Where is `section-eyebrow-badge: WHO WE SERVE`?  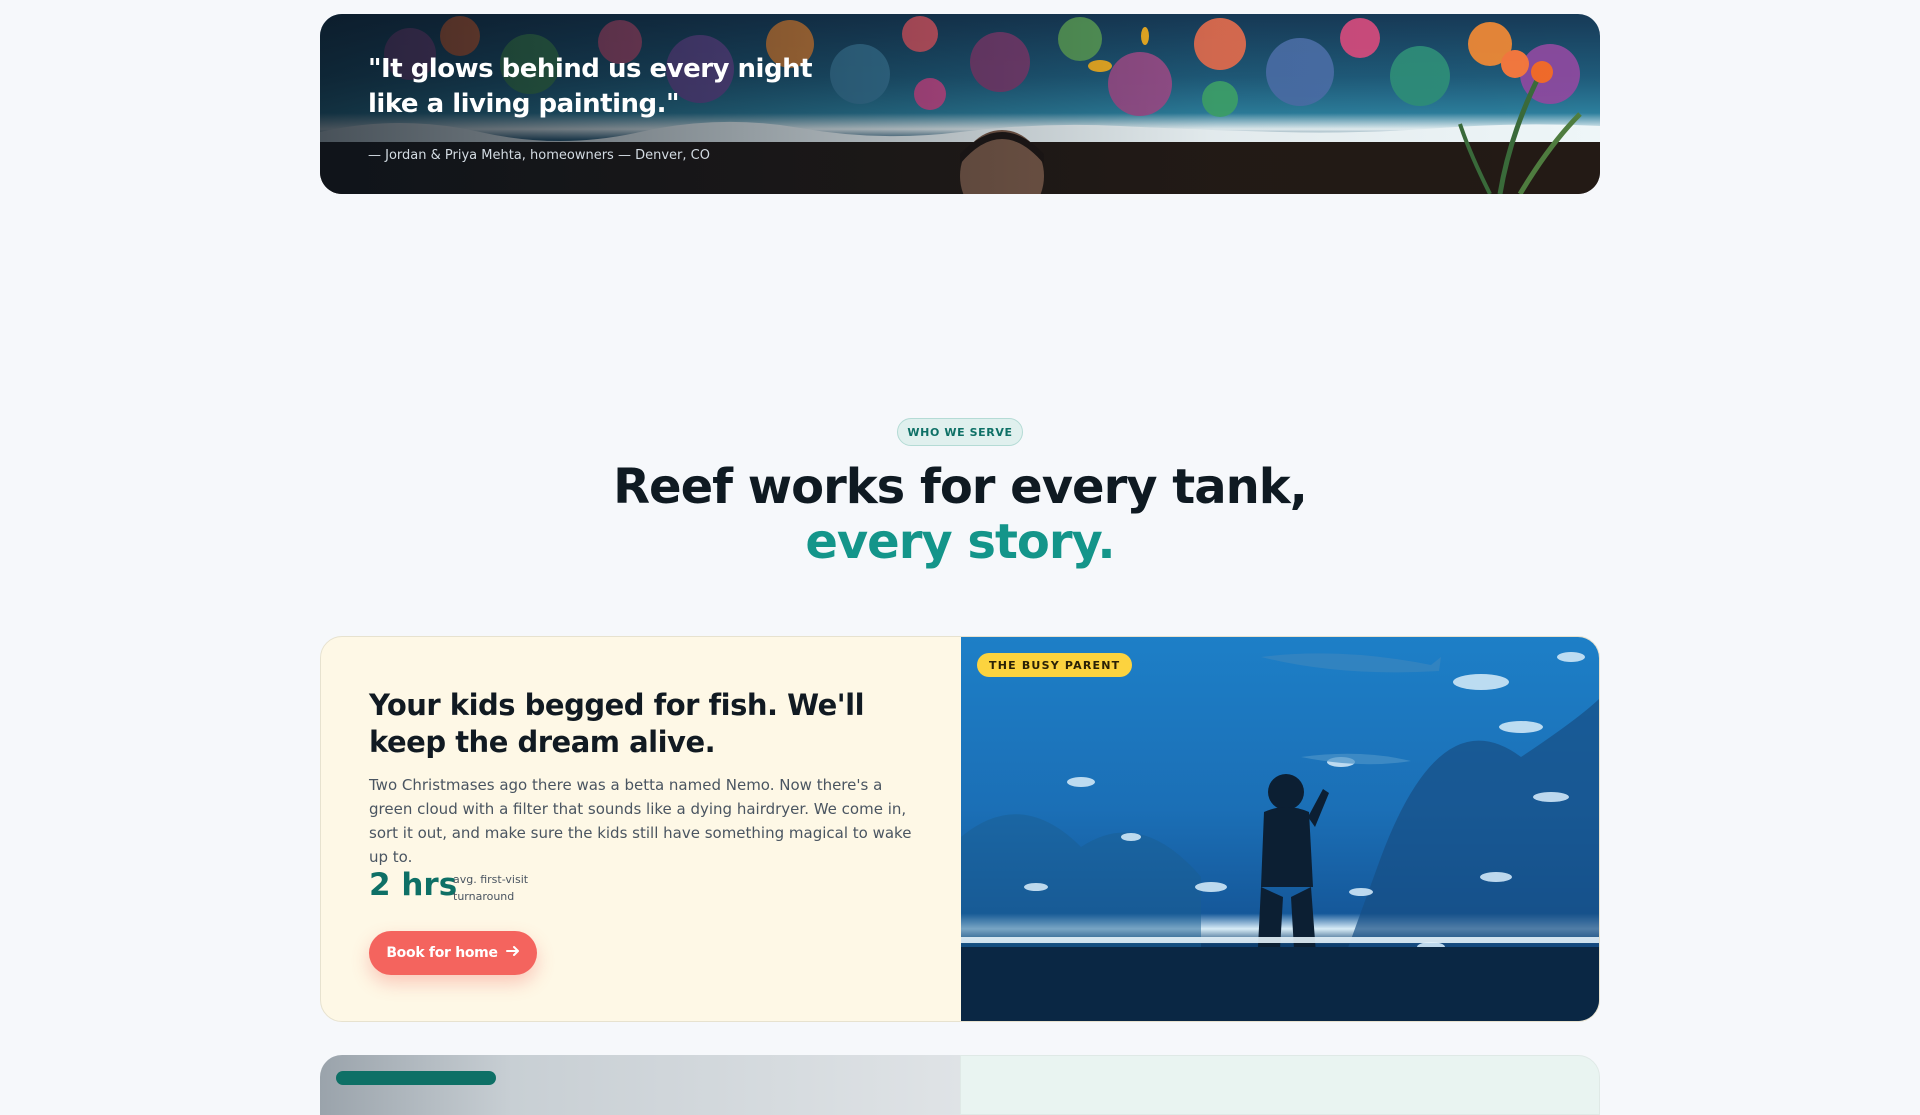
section-eyebrow-badge: WHO WE SERVE is located at coordinates (960, 432).